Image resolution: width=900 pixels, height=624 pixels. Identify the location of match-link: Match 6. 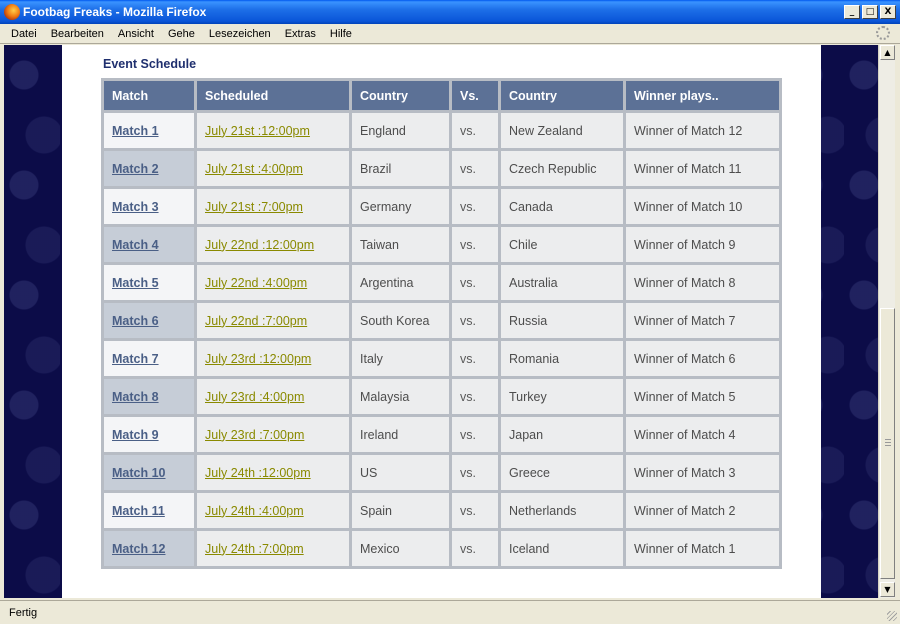
(135, 321).